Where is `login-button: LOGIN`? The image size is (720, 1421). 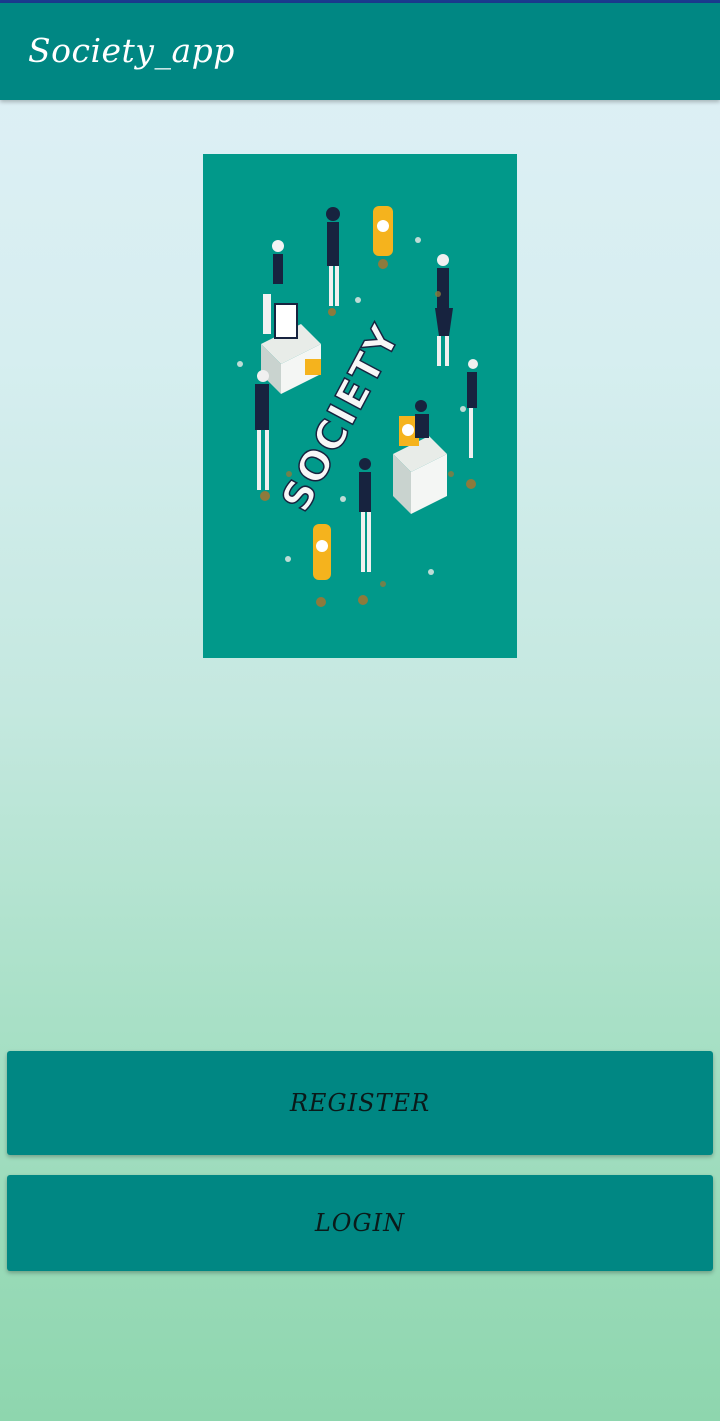 login-button: LOGIN is located at coordinates (360, 1223).